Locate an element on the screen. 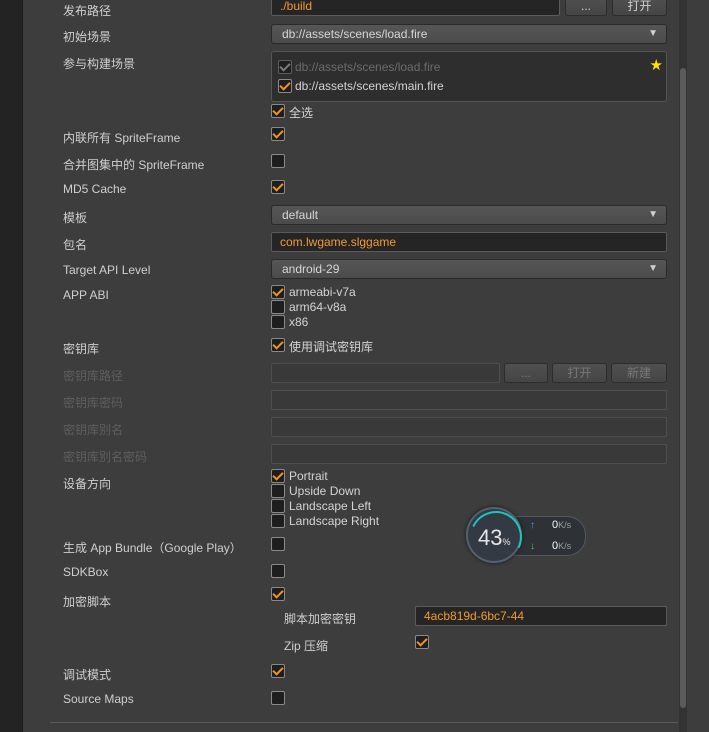 The height and width of the screenshot is (732, 709). md5-cache-label: MD5 Cache is located at coordinates (95, 189).